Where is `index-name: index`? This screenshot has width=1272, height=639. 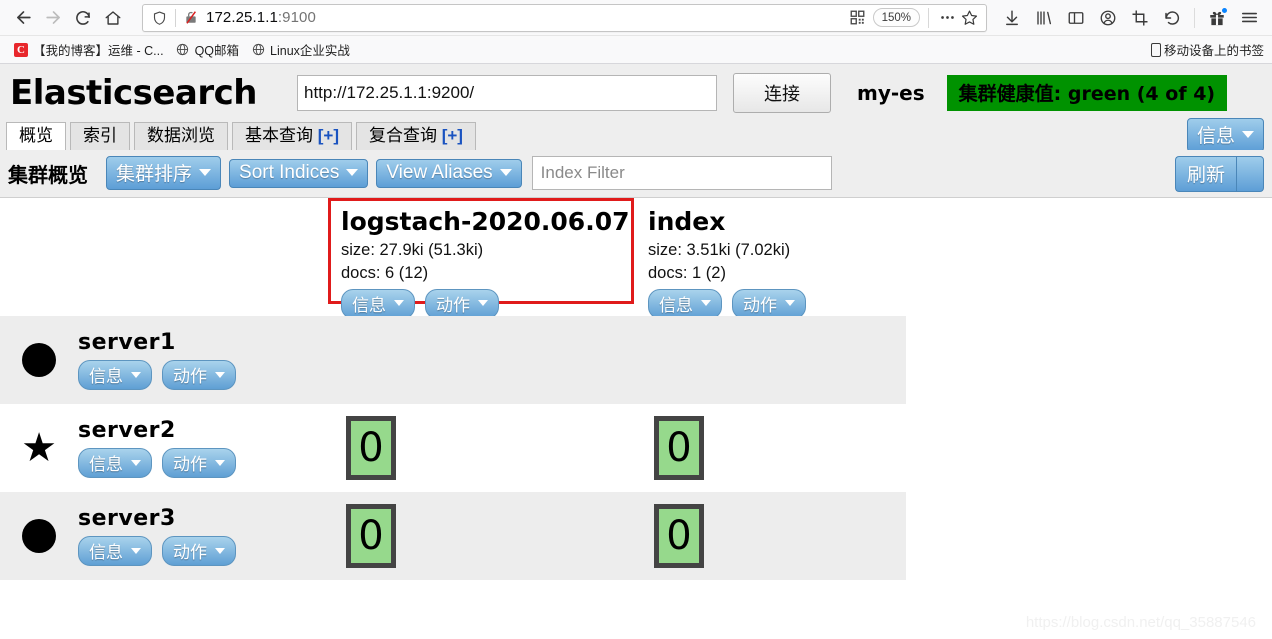 index-name: index is located at coordinates (687, 221).